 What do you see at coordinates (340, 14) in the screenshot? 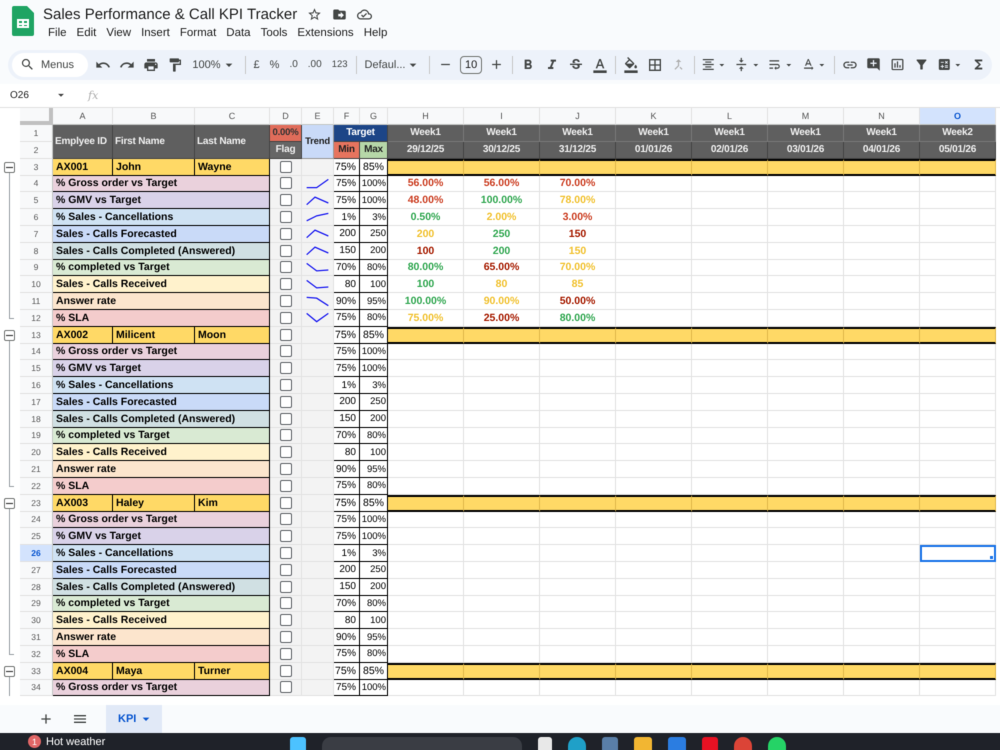
I see `folder-icon` at bounding box center [340, 14].